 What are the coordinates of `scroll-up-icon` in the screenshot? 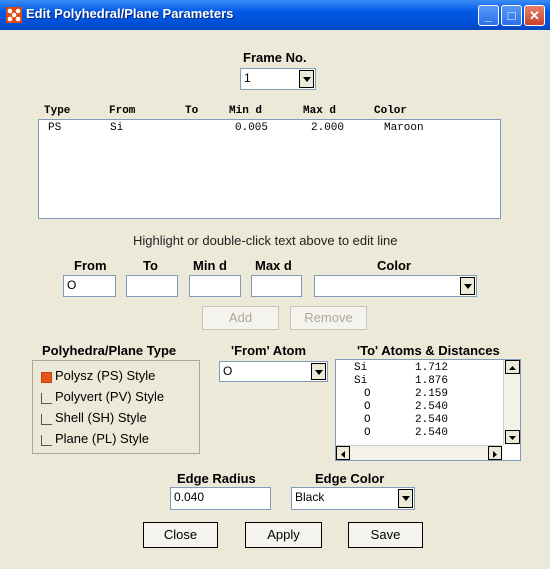 It's located at (512, 367).